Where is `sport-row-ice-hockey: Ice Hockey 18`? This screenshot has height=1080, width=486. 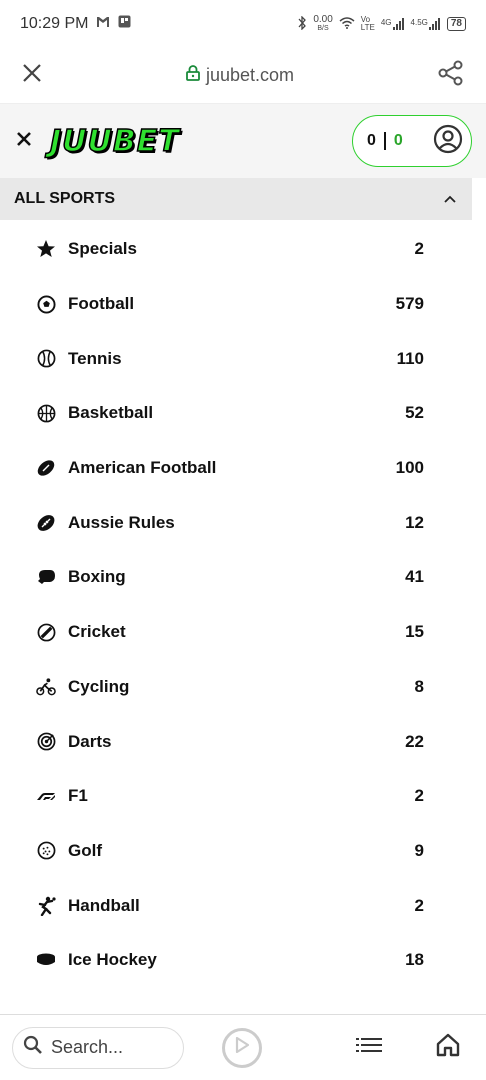
sport-row-ice-hockey: Ice Hockey 18 is located at coordinates (236, 960).